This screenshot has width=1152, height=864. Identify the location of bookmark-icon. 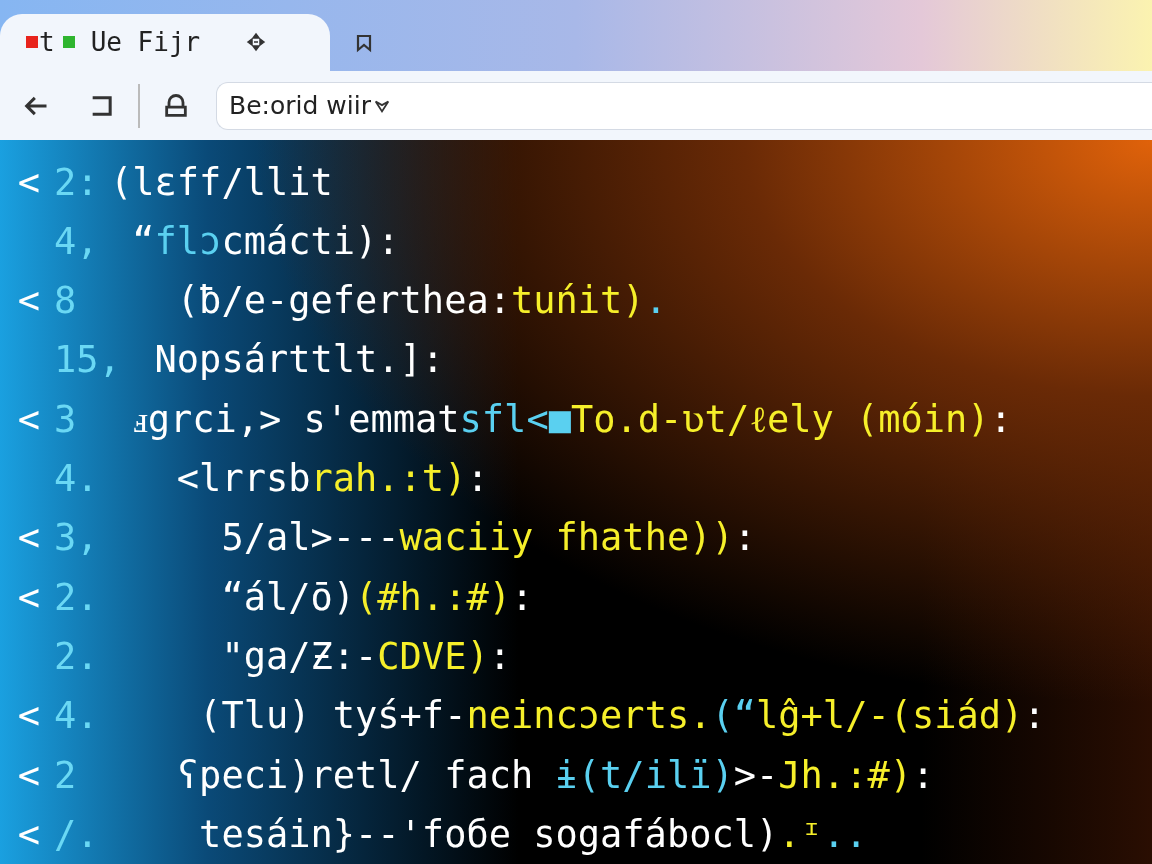
(364, 42).